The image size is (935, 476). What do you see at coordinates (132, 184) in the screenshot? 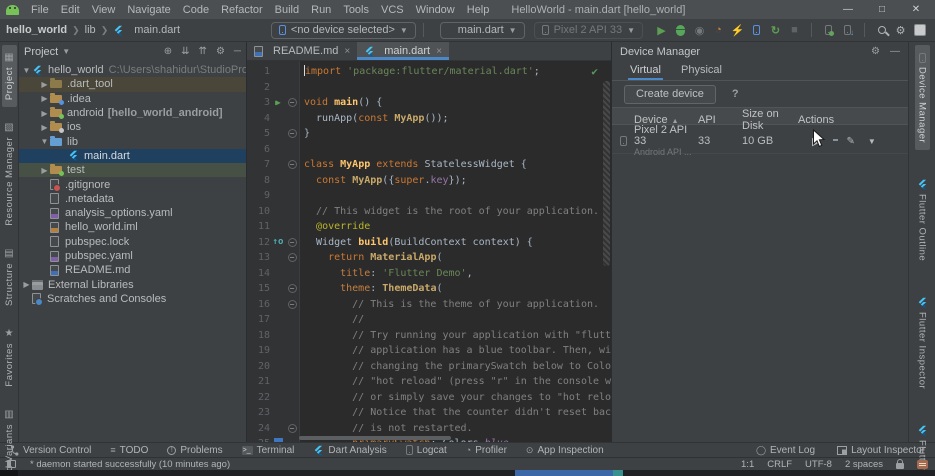
I see `tree-item--gitignore: .gitignore` at bounding box center [132, 184].